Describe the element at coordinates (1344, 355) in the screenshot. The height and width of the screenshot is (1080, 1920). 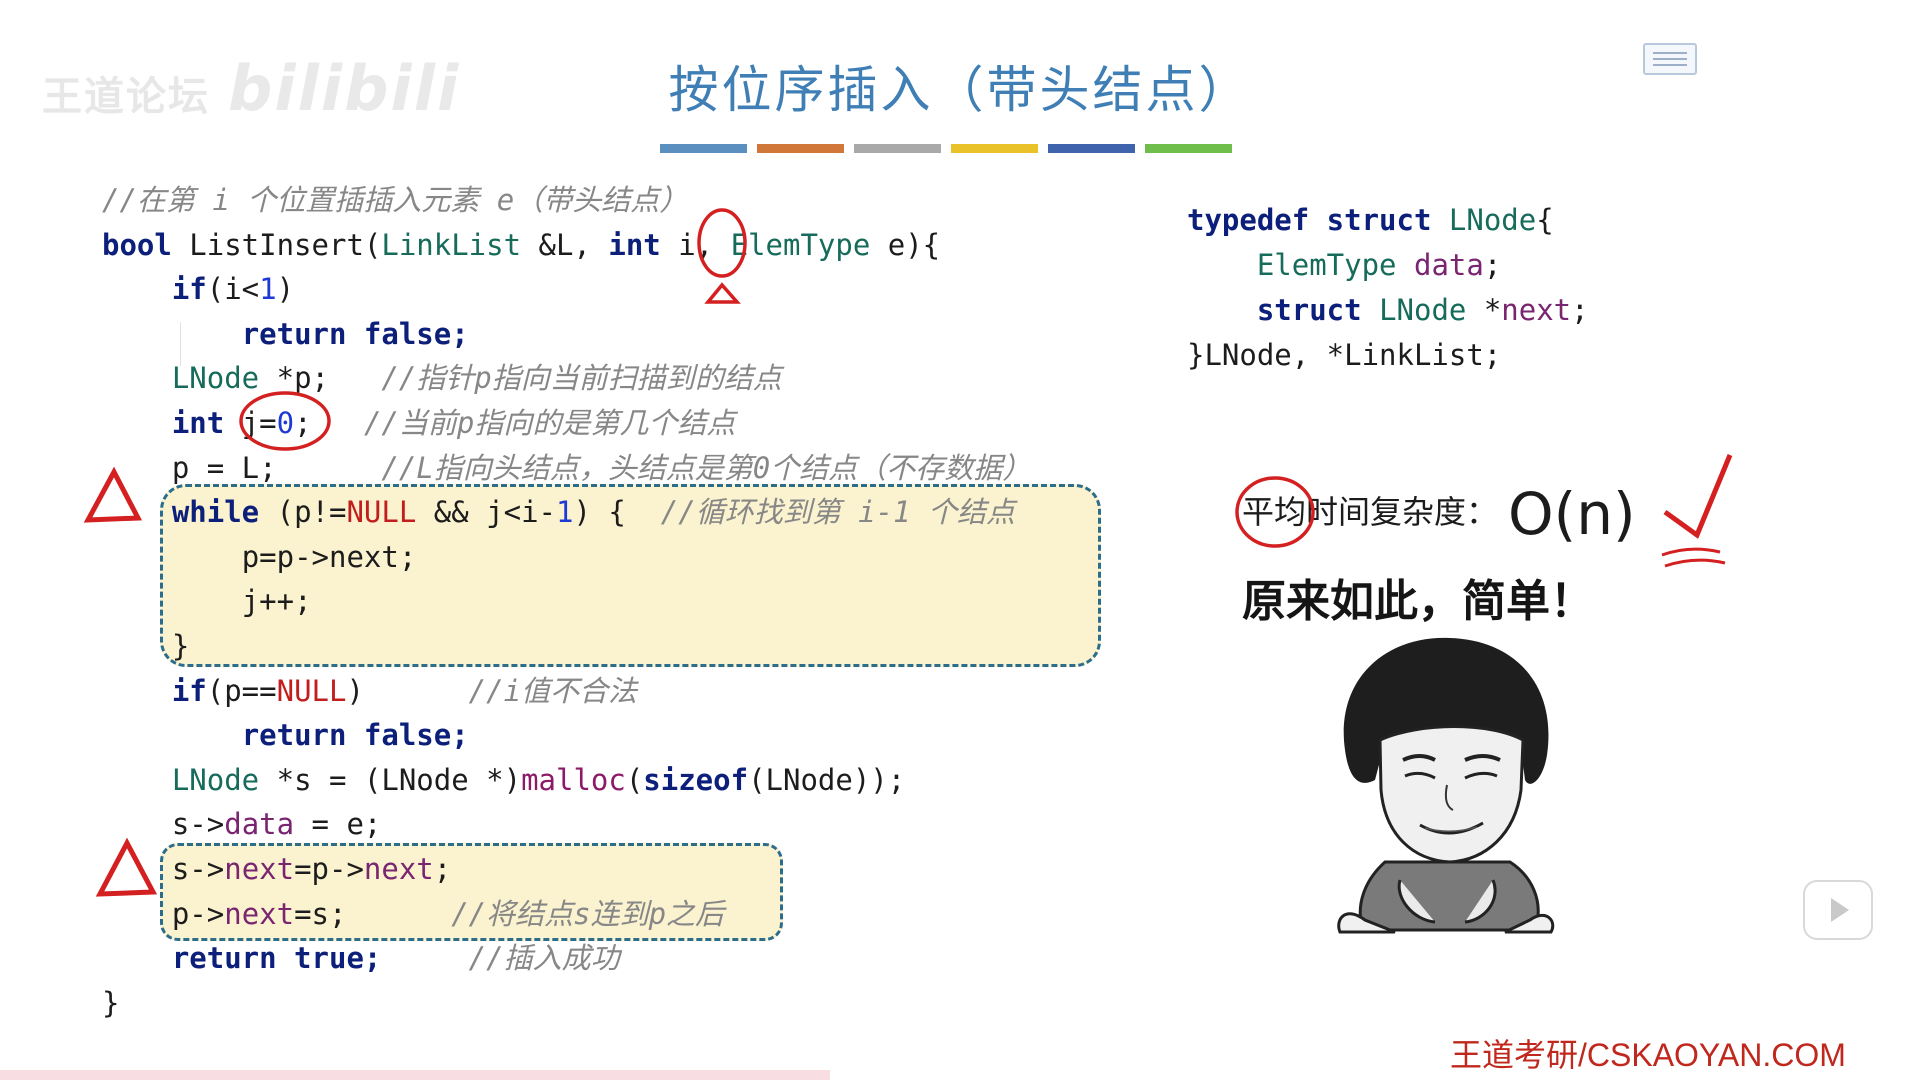
I see `code-line: }LNode, *LinkList;` at that location.